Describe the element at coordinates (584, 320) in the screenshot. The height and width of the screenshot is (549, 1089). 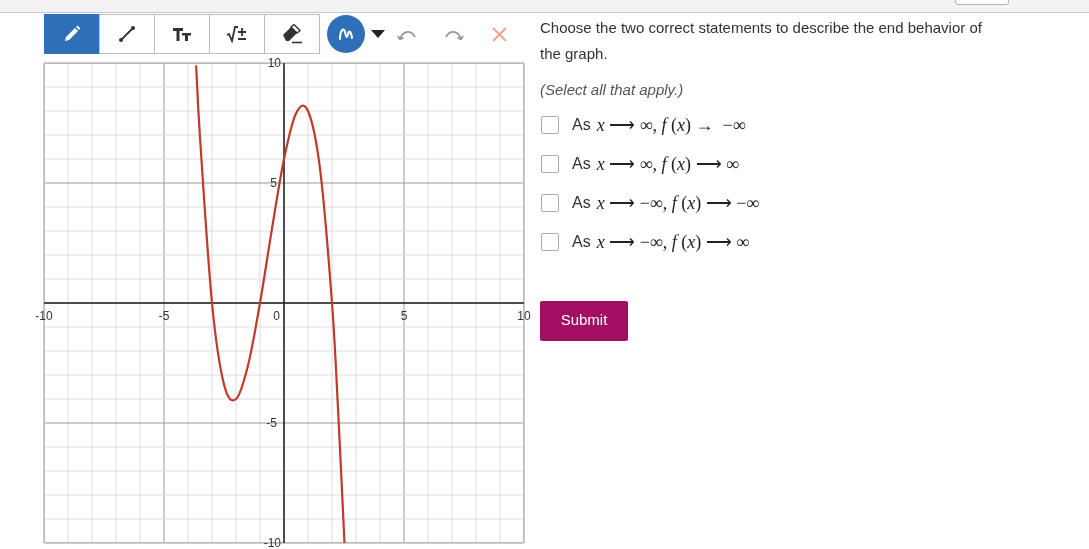
I see `submit-button: Submit` at that location.